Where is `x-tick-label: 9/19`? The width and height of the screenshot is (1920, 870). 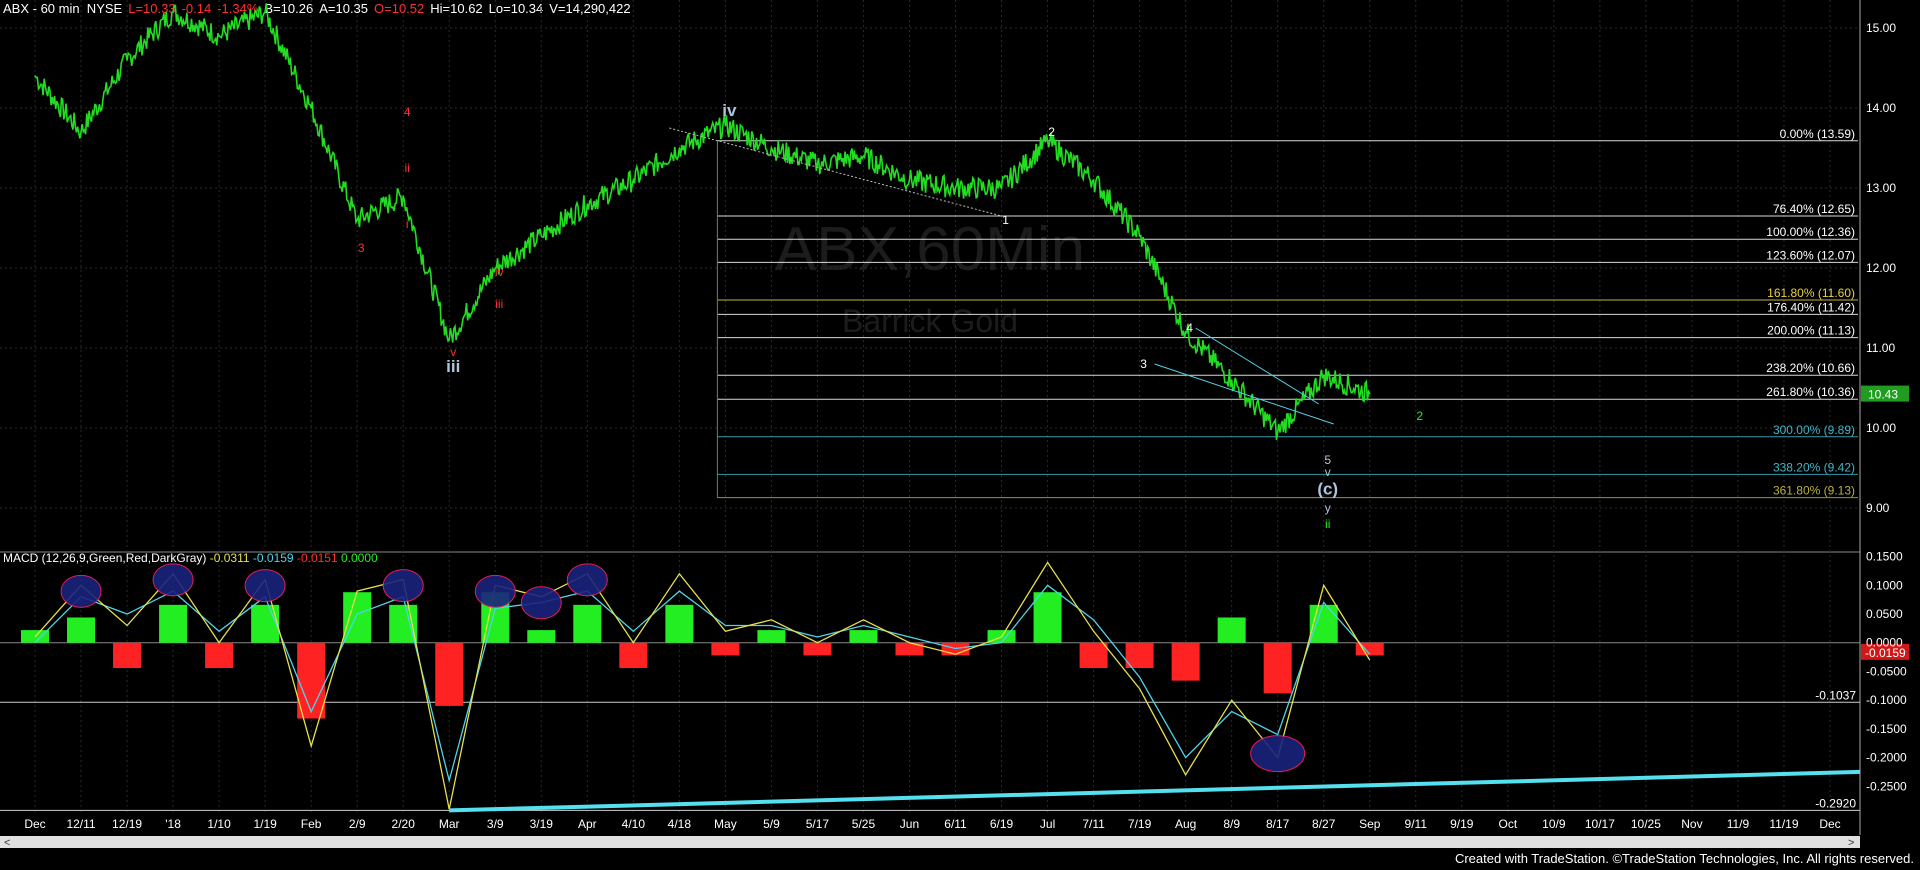 x-tick-label: 9/19 is located at coordinates (1462, 824).